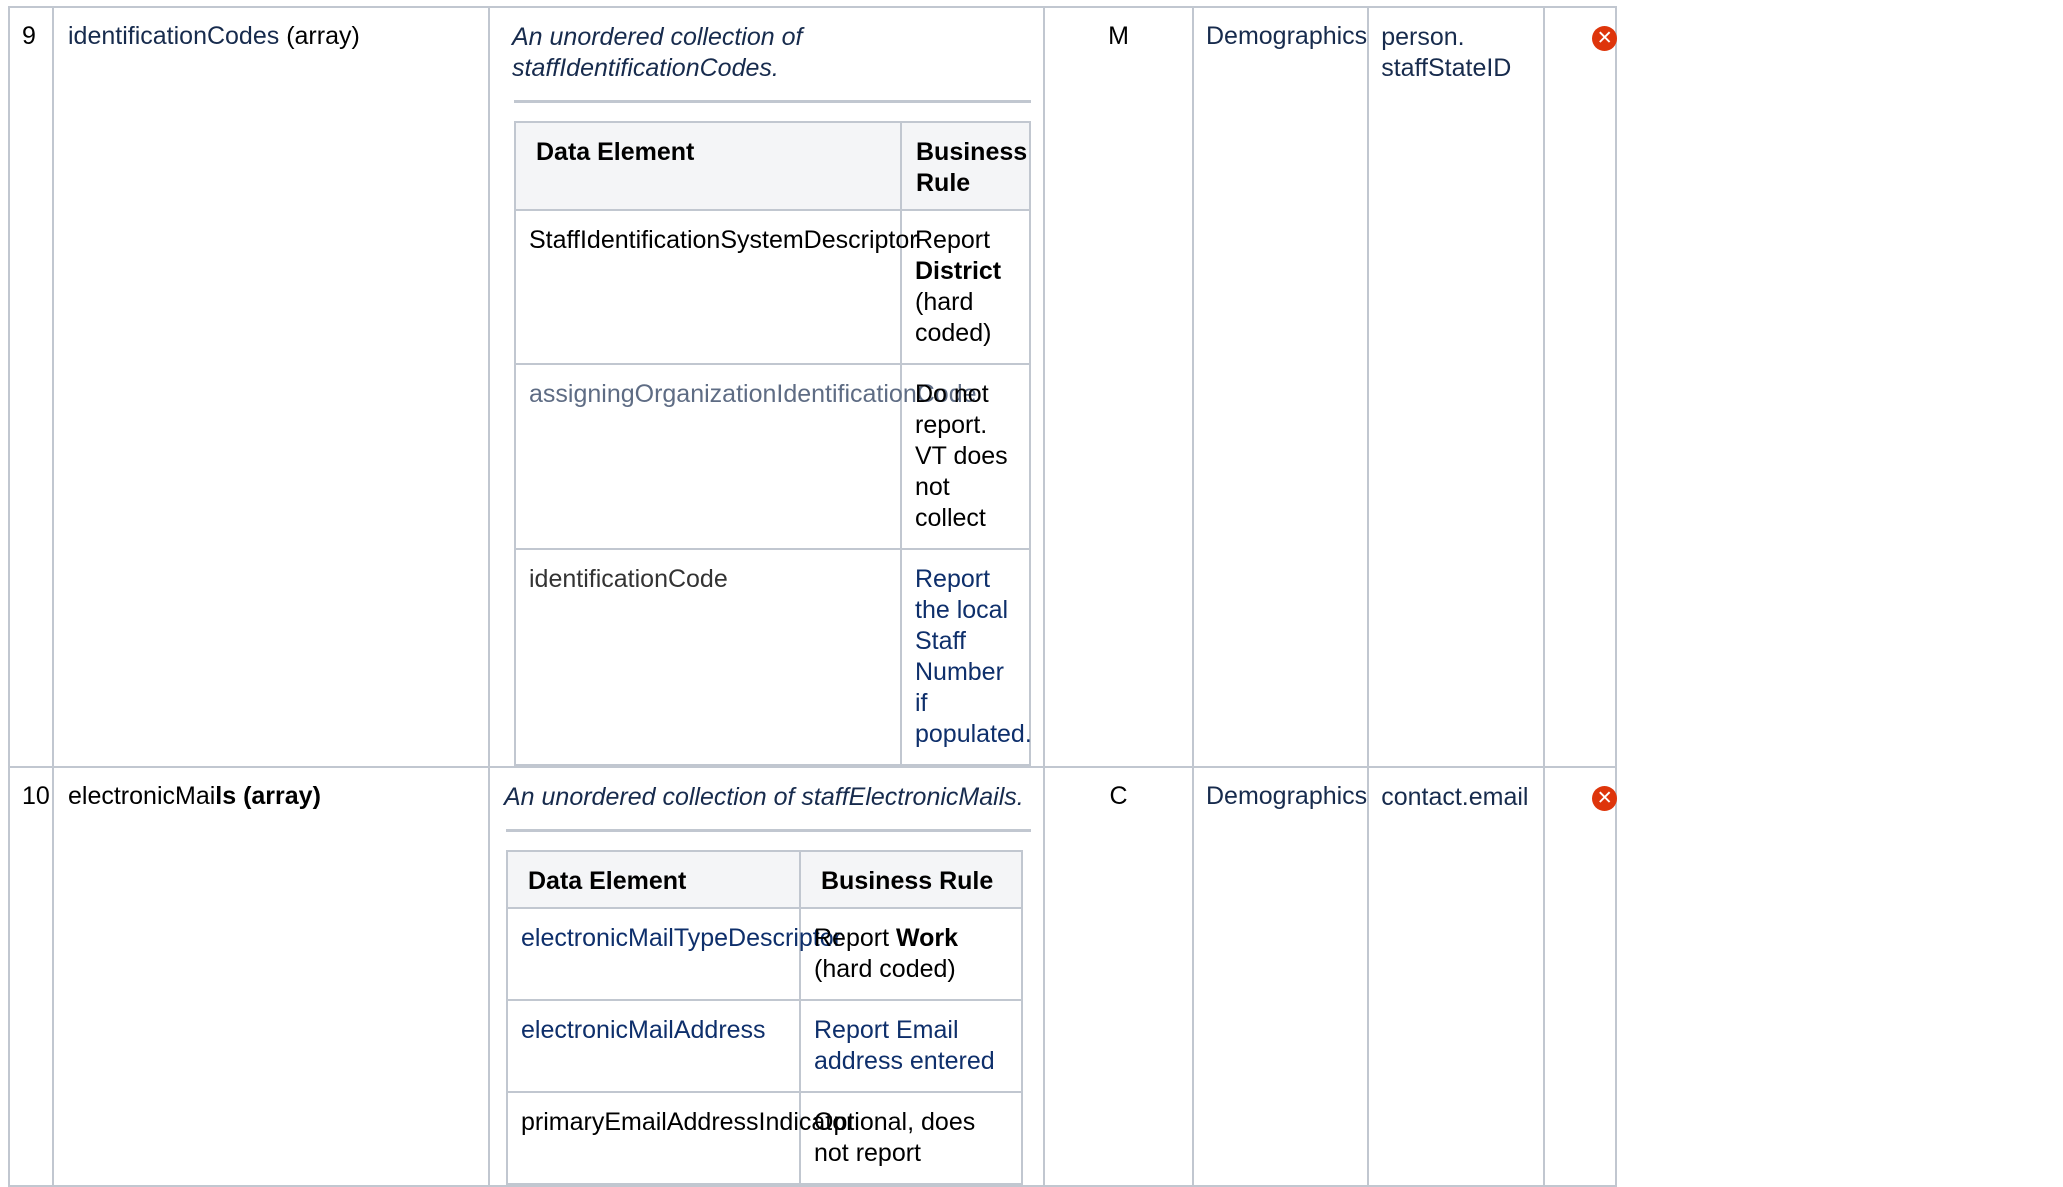  I want to click on element-name-link: identificationCodes, so click(173, 36).